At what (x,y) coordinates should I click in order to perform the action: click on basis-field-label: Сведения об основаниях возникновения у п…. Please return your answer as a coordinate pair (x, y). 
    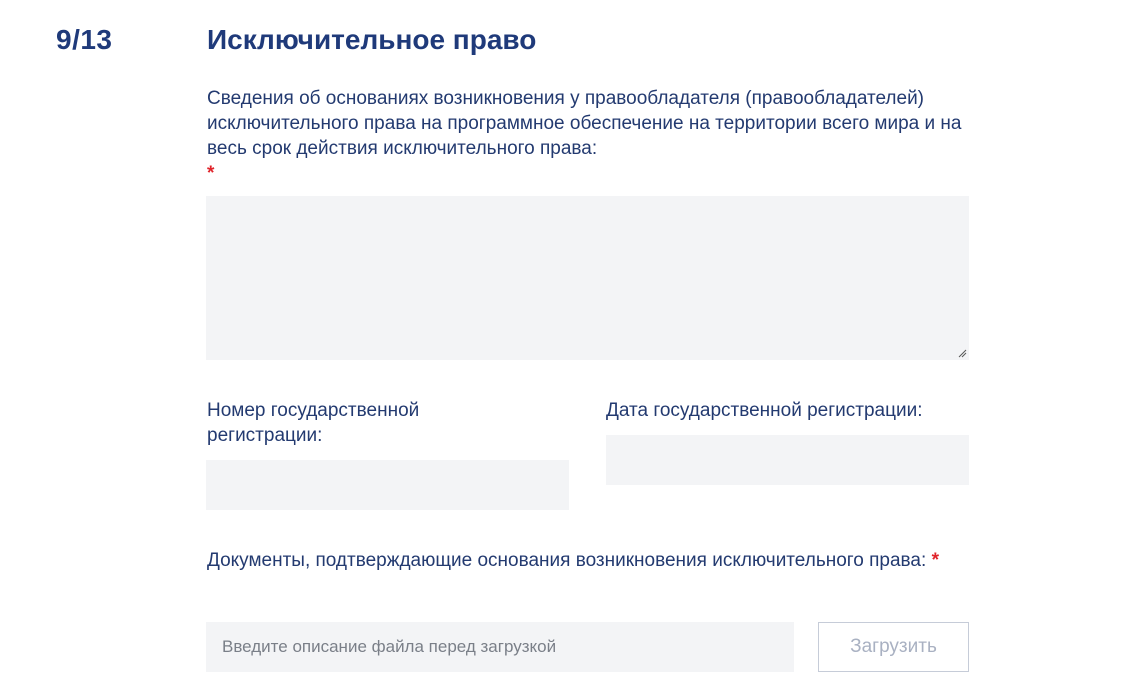
    Looking at the image, I should click on (592, 136).